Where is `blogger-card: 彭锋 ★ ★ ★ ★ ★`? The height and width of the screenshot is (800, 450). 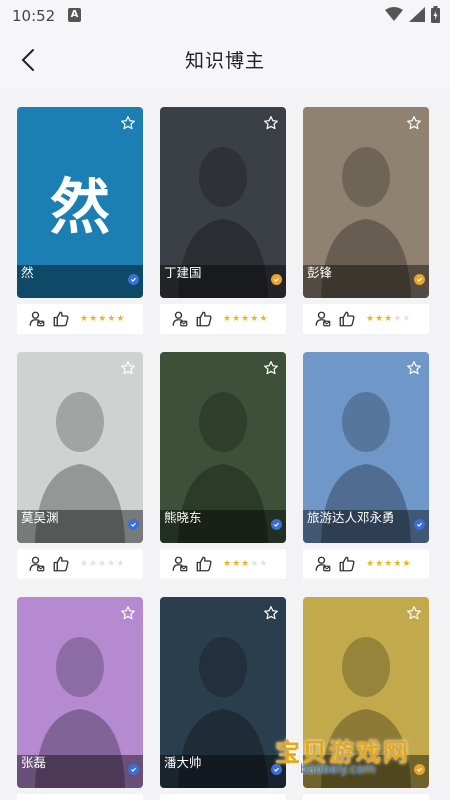 blogger-card: 彭锋 ★ ★ ★ ★ ★ is located at coordinates (366, 221).